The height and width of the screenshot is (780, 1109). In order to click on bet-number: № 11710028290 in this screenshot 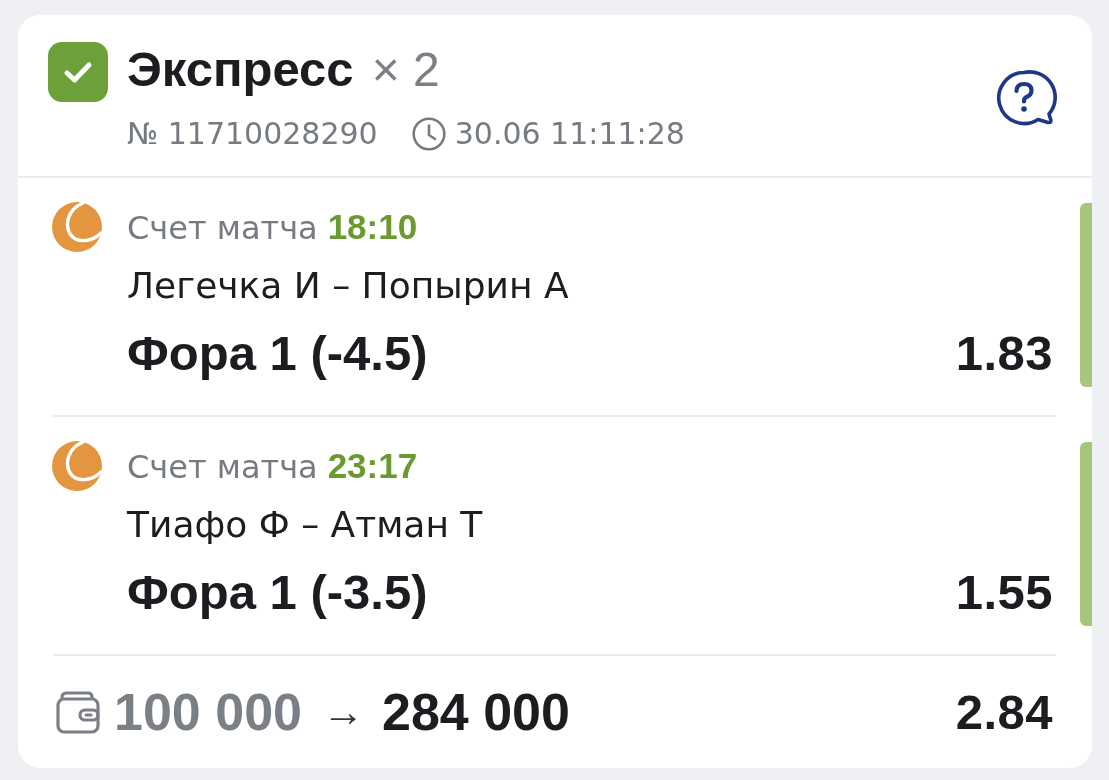, I will do `click(252, 134)`.